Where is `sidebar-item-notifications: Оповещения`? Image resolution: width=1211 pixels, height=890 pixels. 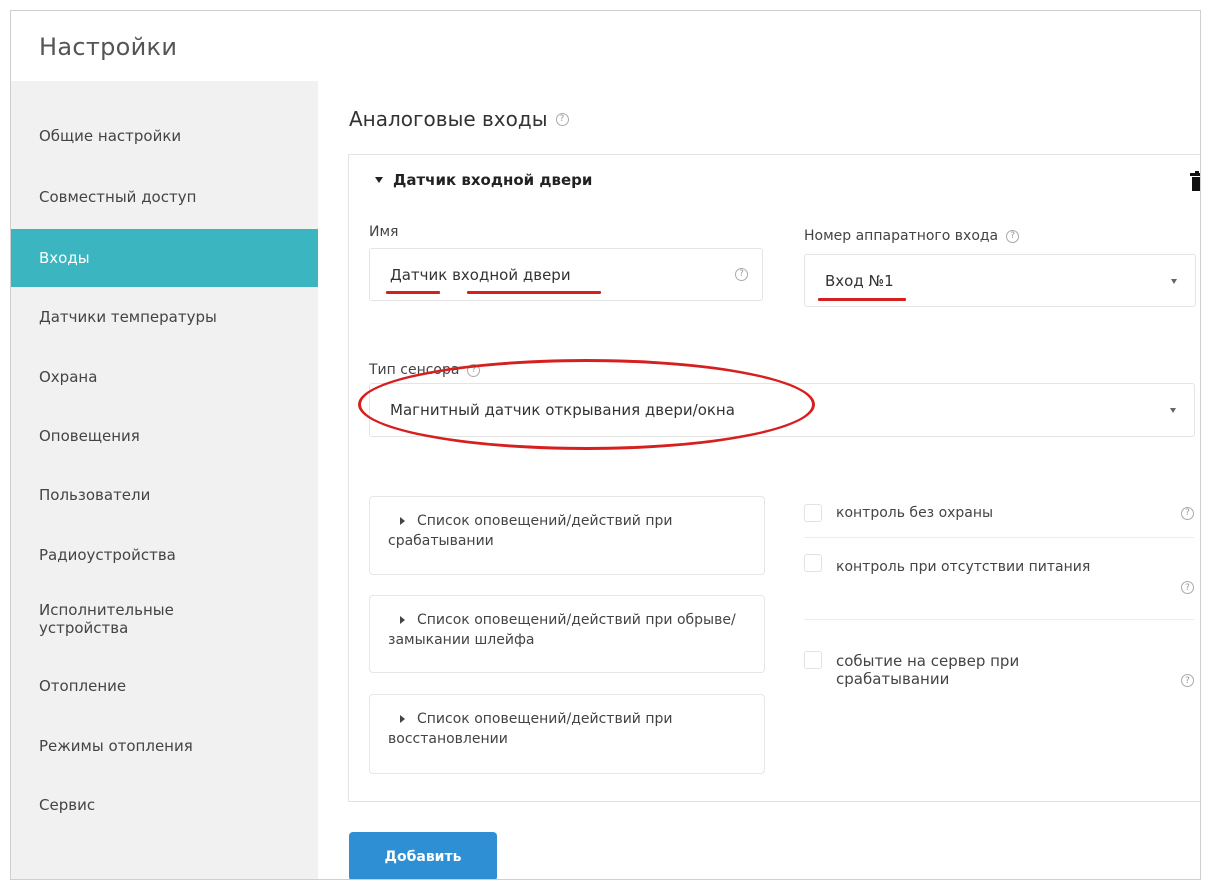 sidebar-item-notifications: Оповещения is located at coordinates (164, 436).